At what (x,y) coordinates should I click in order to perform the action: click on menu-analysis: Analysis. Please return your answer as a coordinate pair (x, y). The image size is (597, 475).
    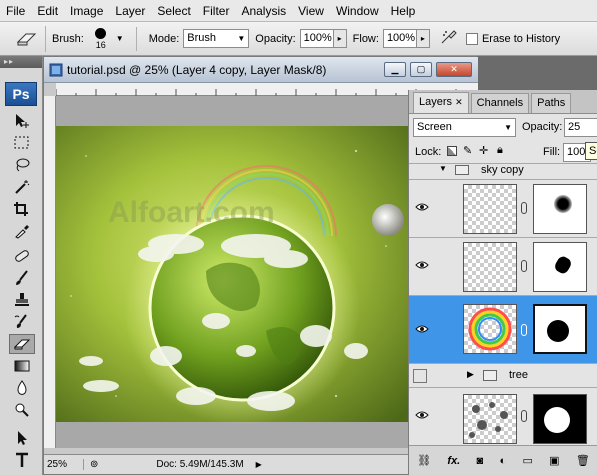
    Looking at the image, I should click on (263, 11).